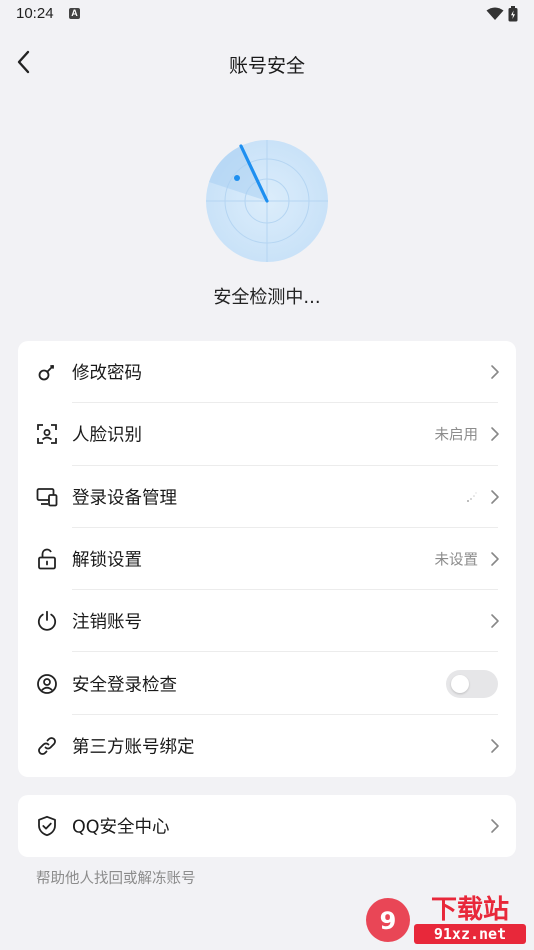 This screenshot has height=950, width=534. What do you see at coordinates (124, 498) in the screenshot?
I see `setting-label: 登录设备管理` at bounding box center [124, 498].